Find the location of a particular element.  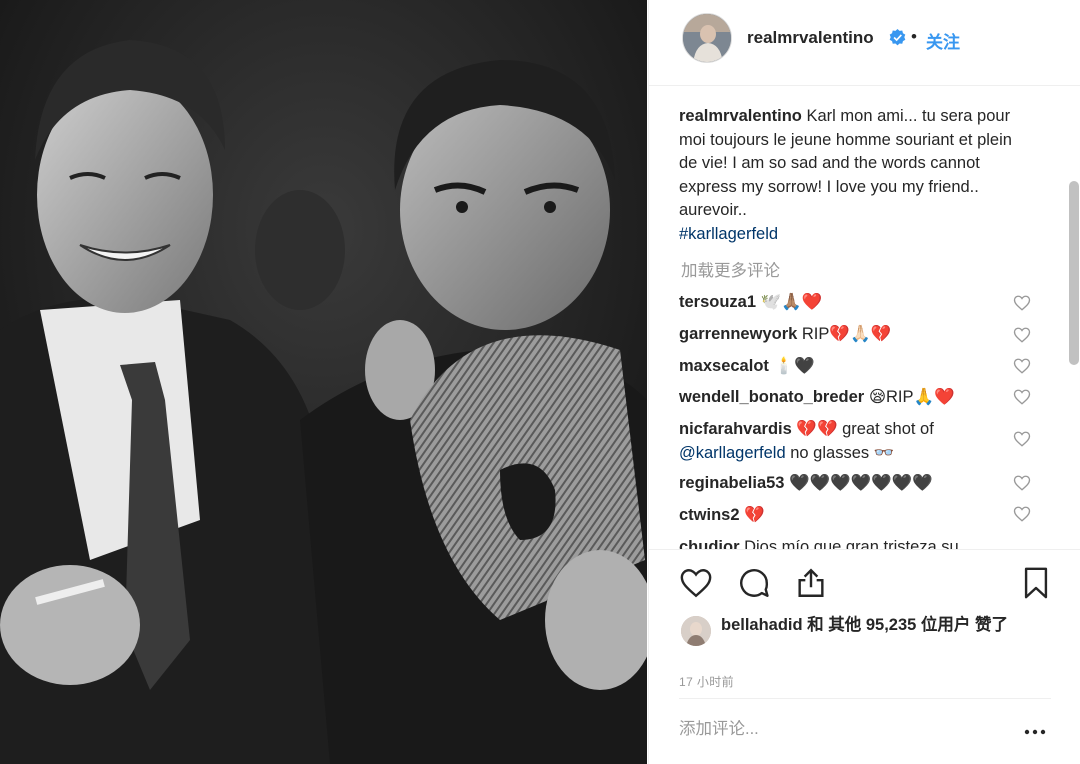

comment-username: reginabelia53 is located at coordinates (731, 483).